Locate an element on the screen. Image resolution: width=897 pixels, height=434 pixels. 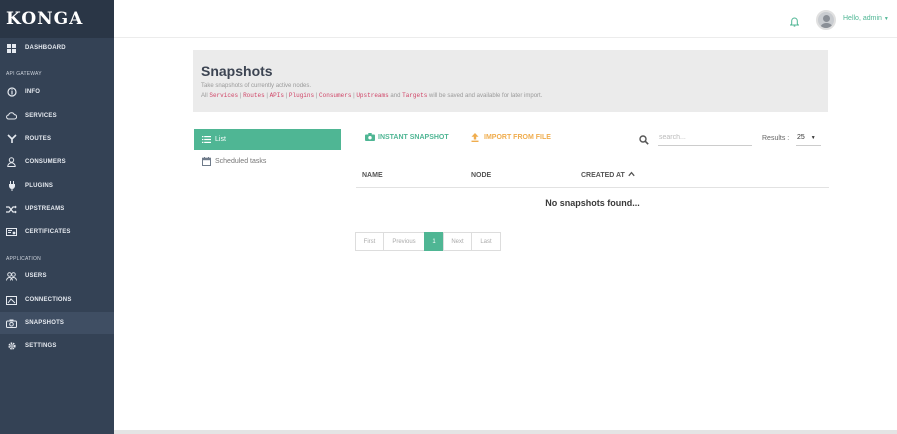
sidebar-item-label: CERTIFICATES is located at coordinates (48, 232).